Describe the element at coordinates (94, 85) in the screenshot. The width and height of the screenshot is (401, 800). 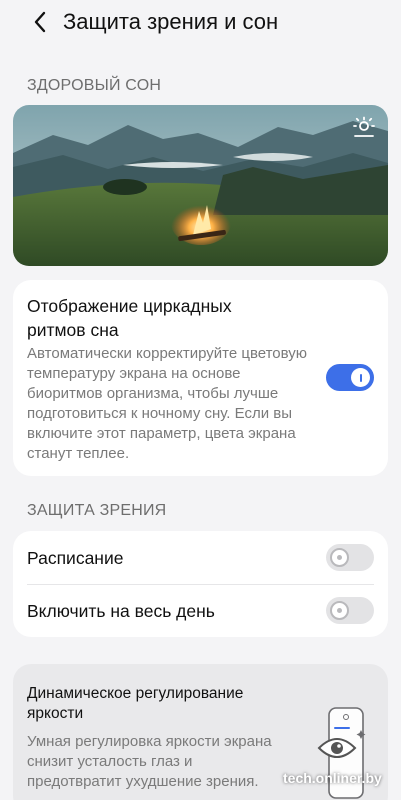
I see `section-label-healthy-sleep: ЗДОРОВЫЙ СОН` at that location.